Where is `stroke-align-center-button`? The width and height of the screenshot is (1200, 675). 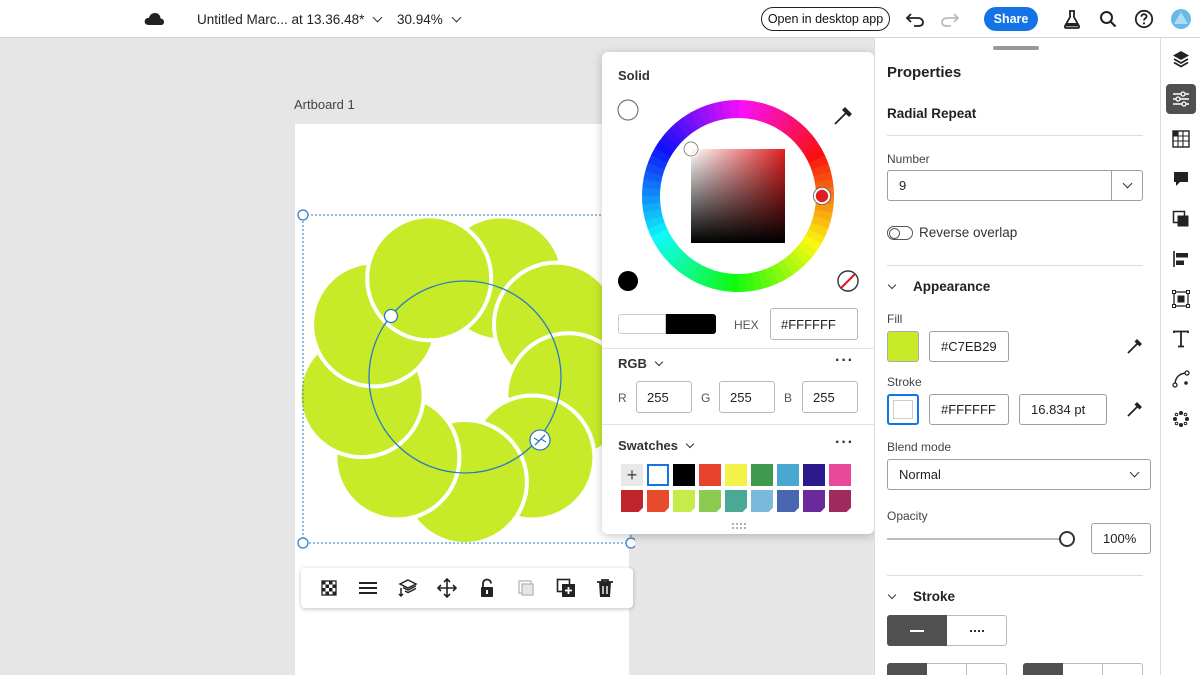
stroke-align-center-button is located at coordinates (947, 669).